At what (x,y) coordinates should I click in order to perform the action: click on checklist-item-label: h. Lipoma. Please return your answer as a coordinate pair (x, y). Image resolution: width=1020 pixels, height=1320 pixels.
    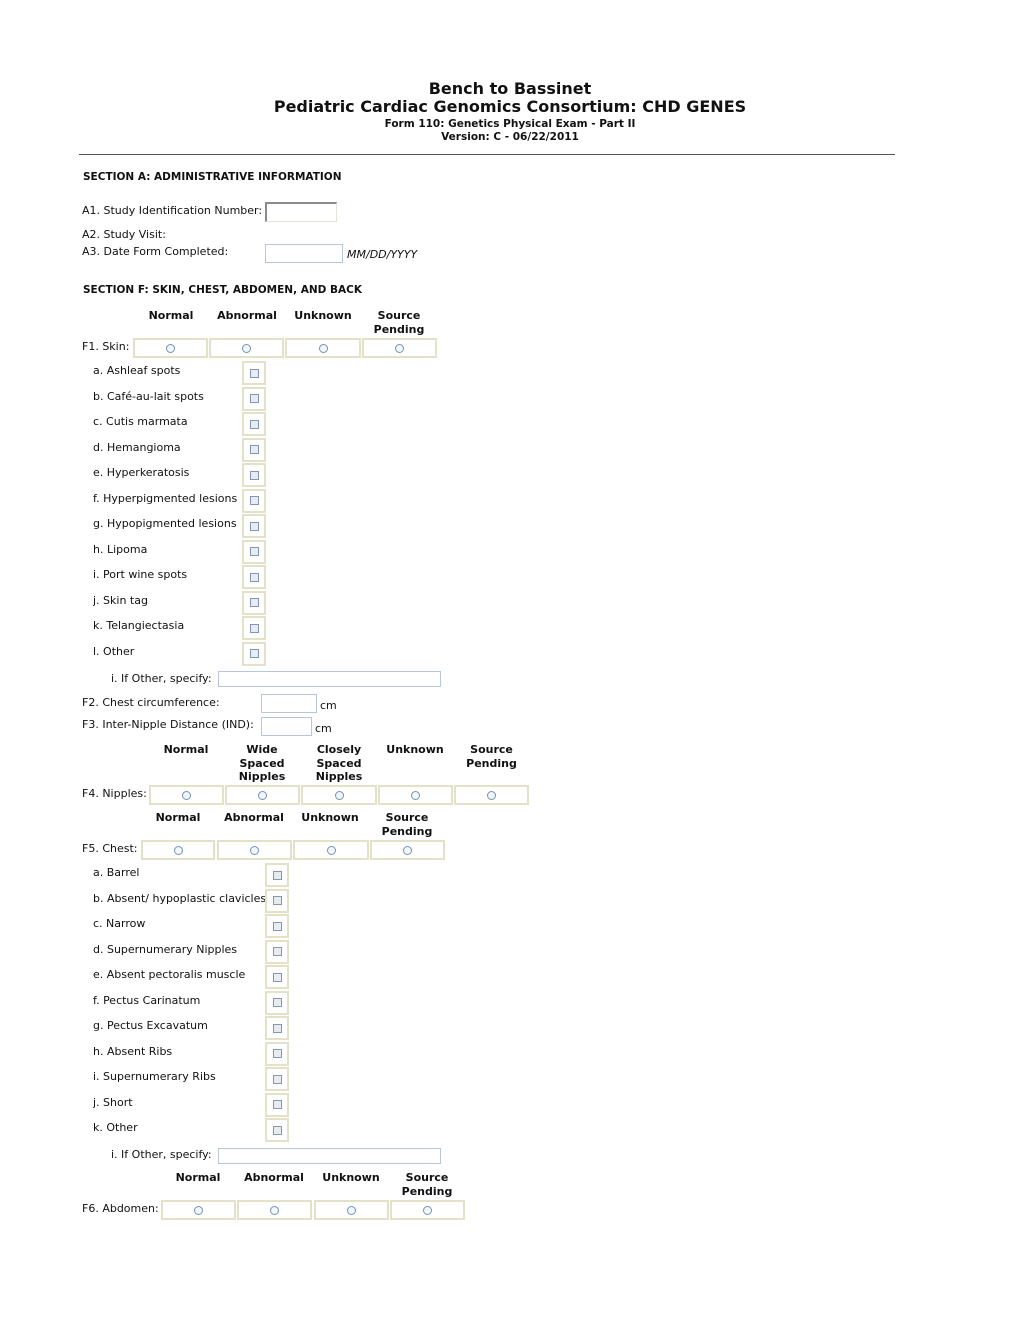
    Looking at the image, I should click on (120, 549).